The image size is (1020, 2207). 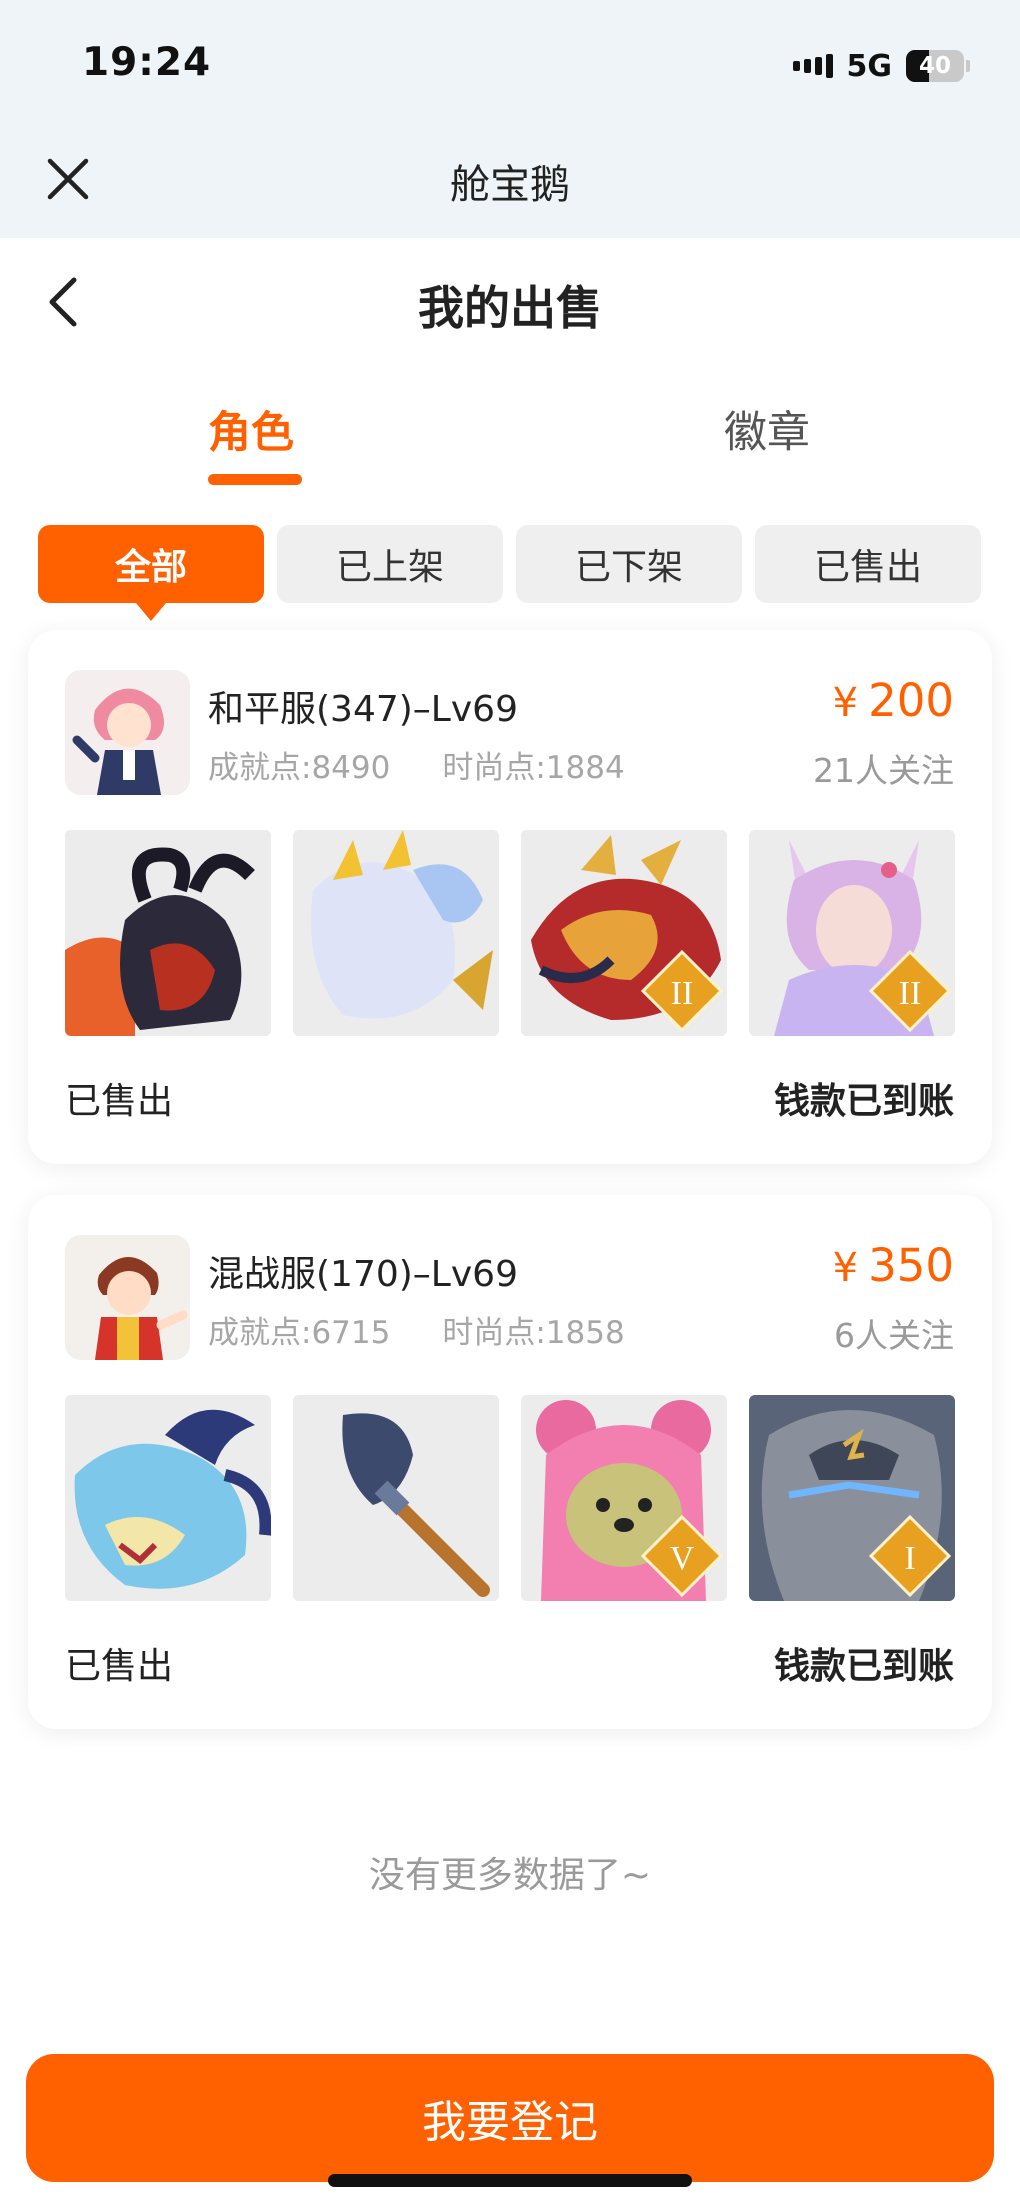 What do you see at coordinates (968, 66) in the screenshot?
I see `battery-tip` at bounding box center [968, 66].